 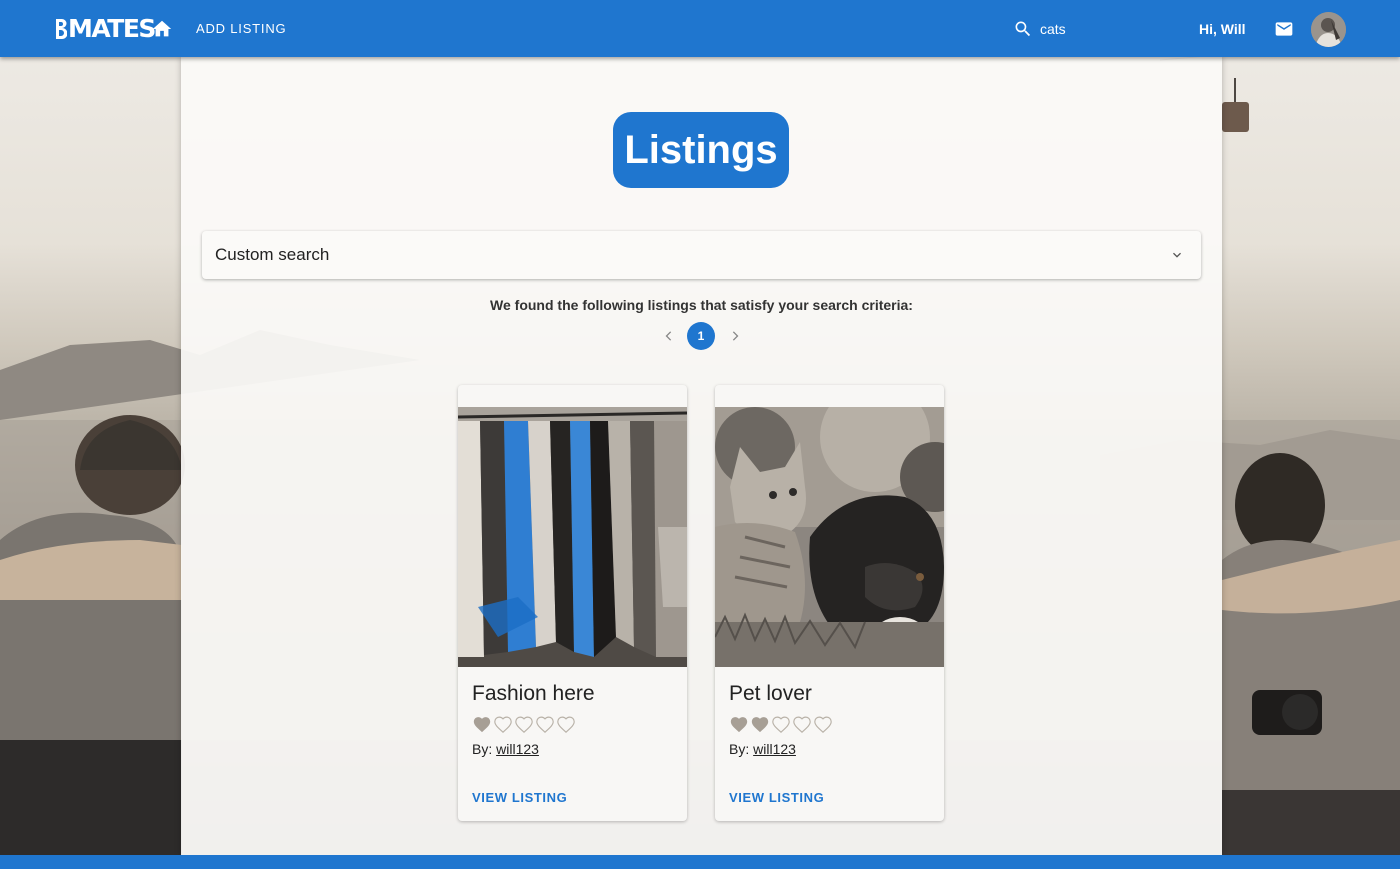 I want to click on chevron-left-icon, so click(x=669, y=336).